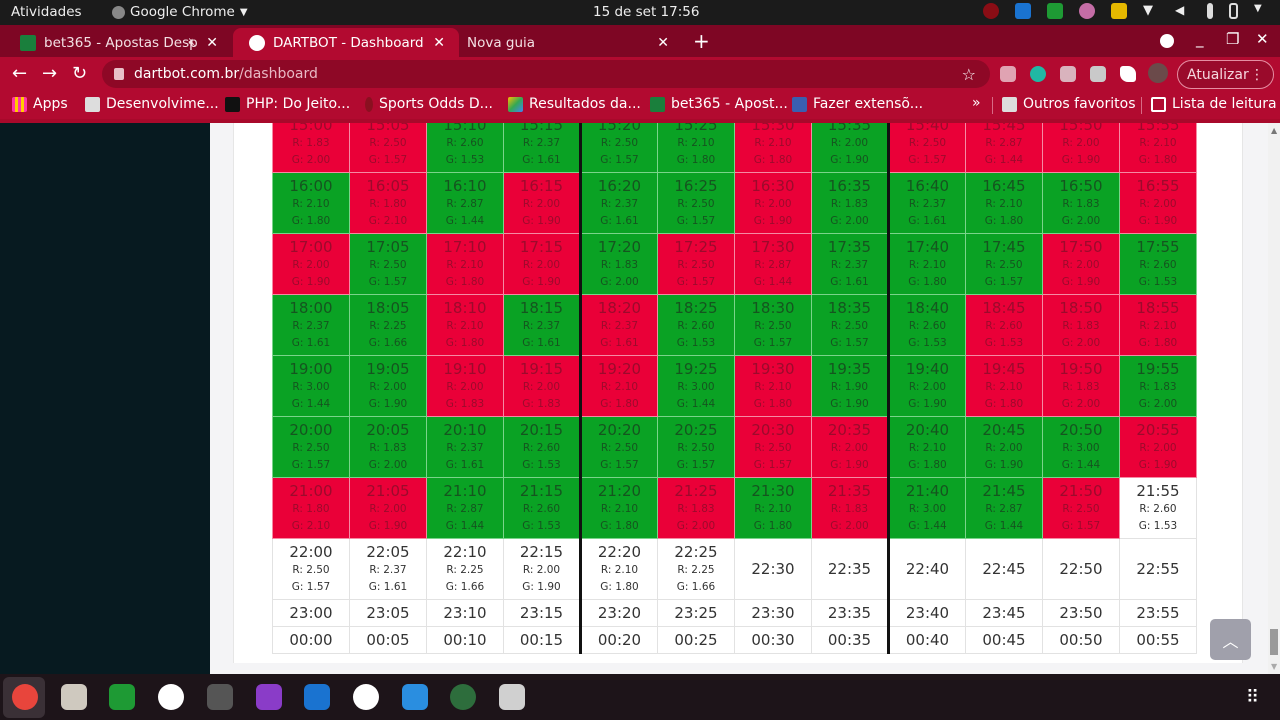 This screenshot has width=1280, height=720. Describe the element at coordinates (1214, 104) in the screenshot. I see `bookmark-lista-de-leitura: Lista de leitura` at that location.